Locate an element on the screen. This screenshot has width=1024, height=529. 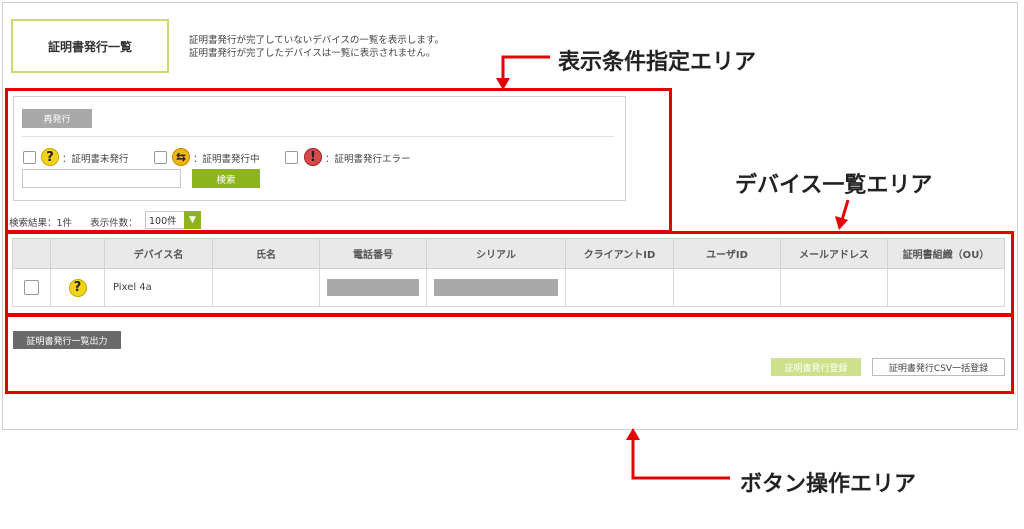
arrow-button-area is located at coordinates (680, 459).